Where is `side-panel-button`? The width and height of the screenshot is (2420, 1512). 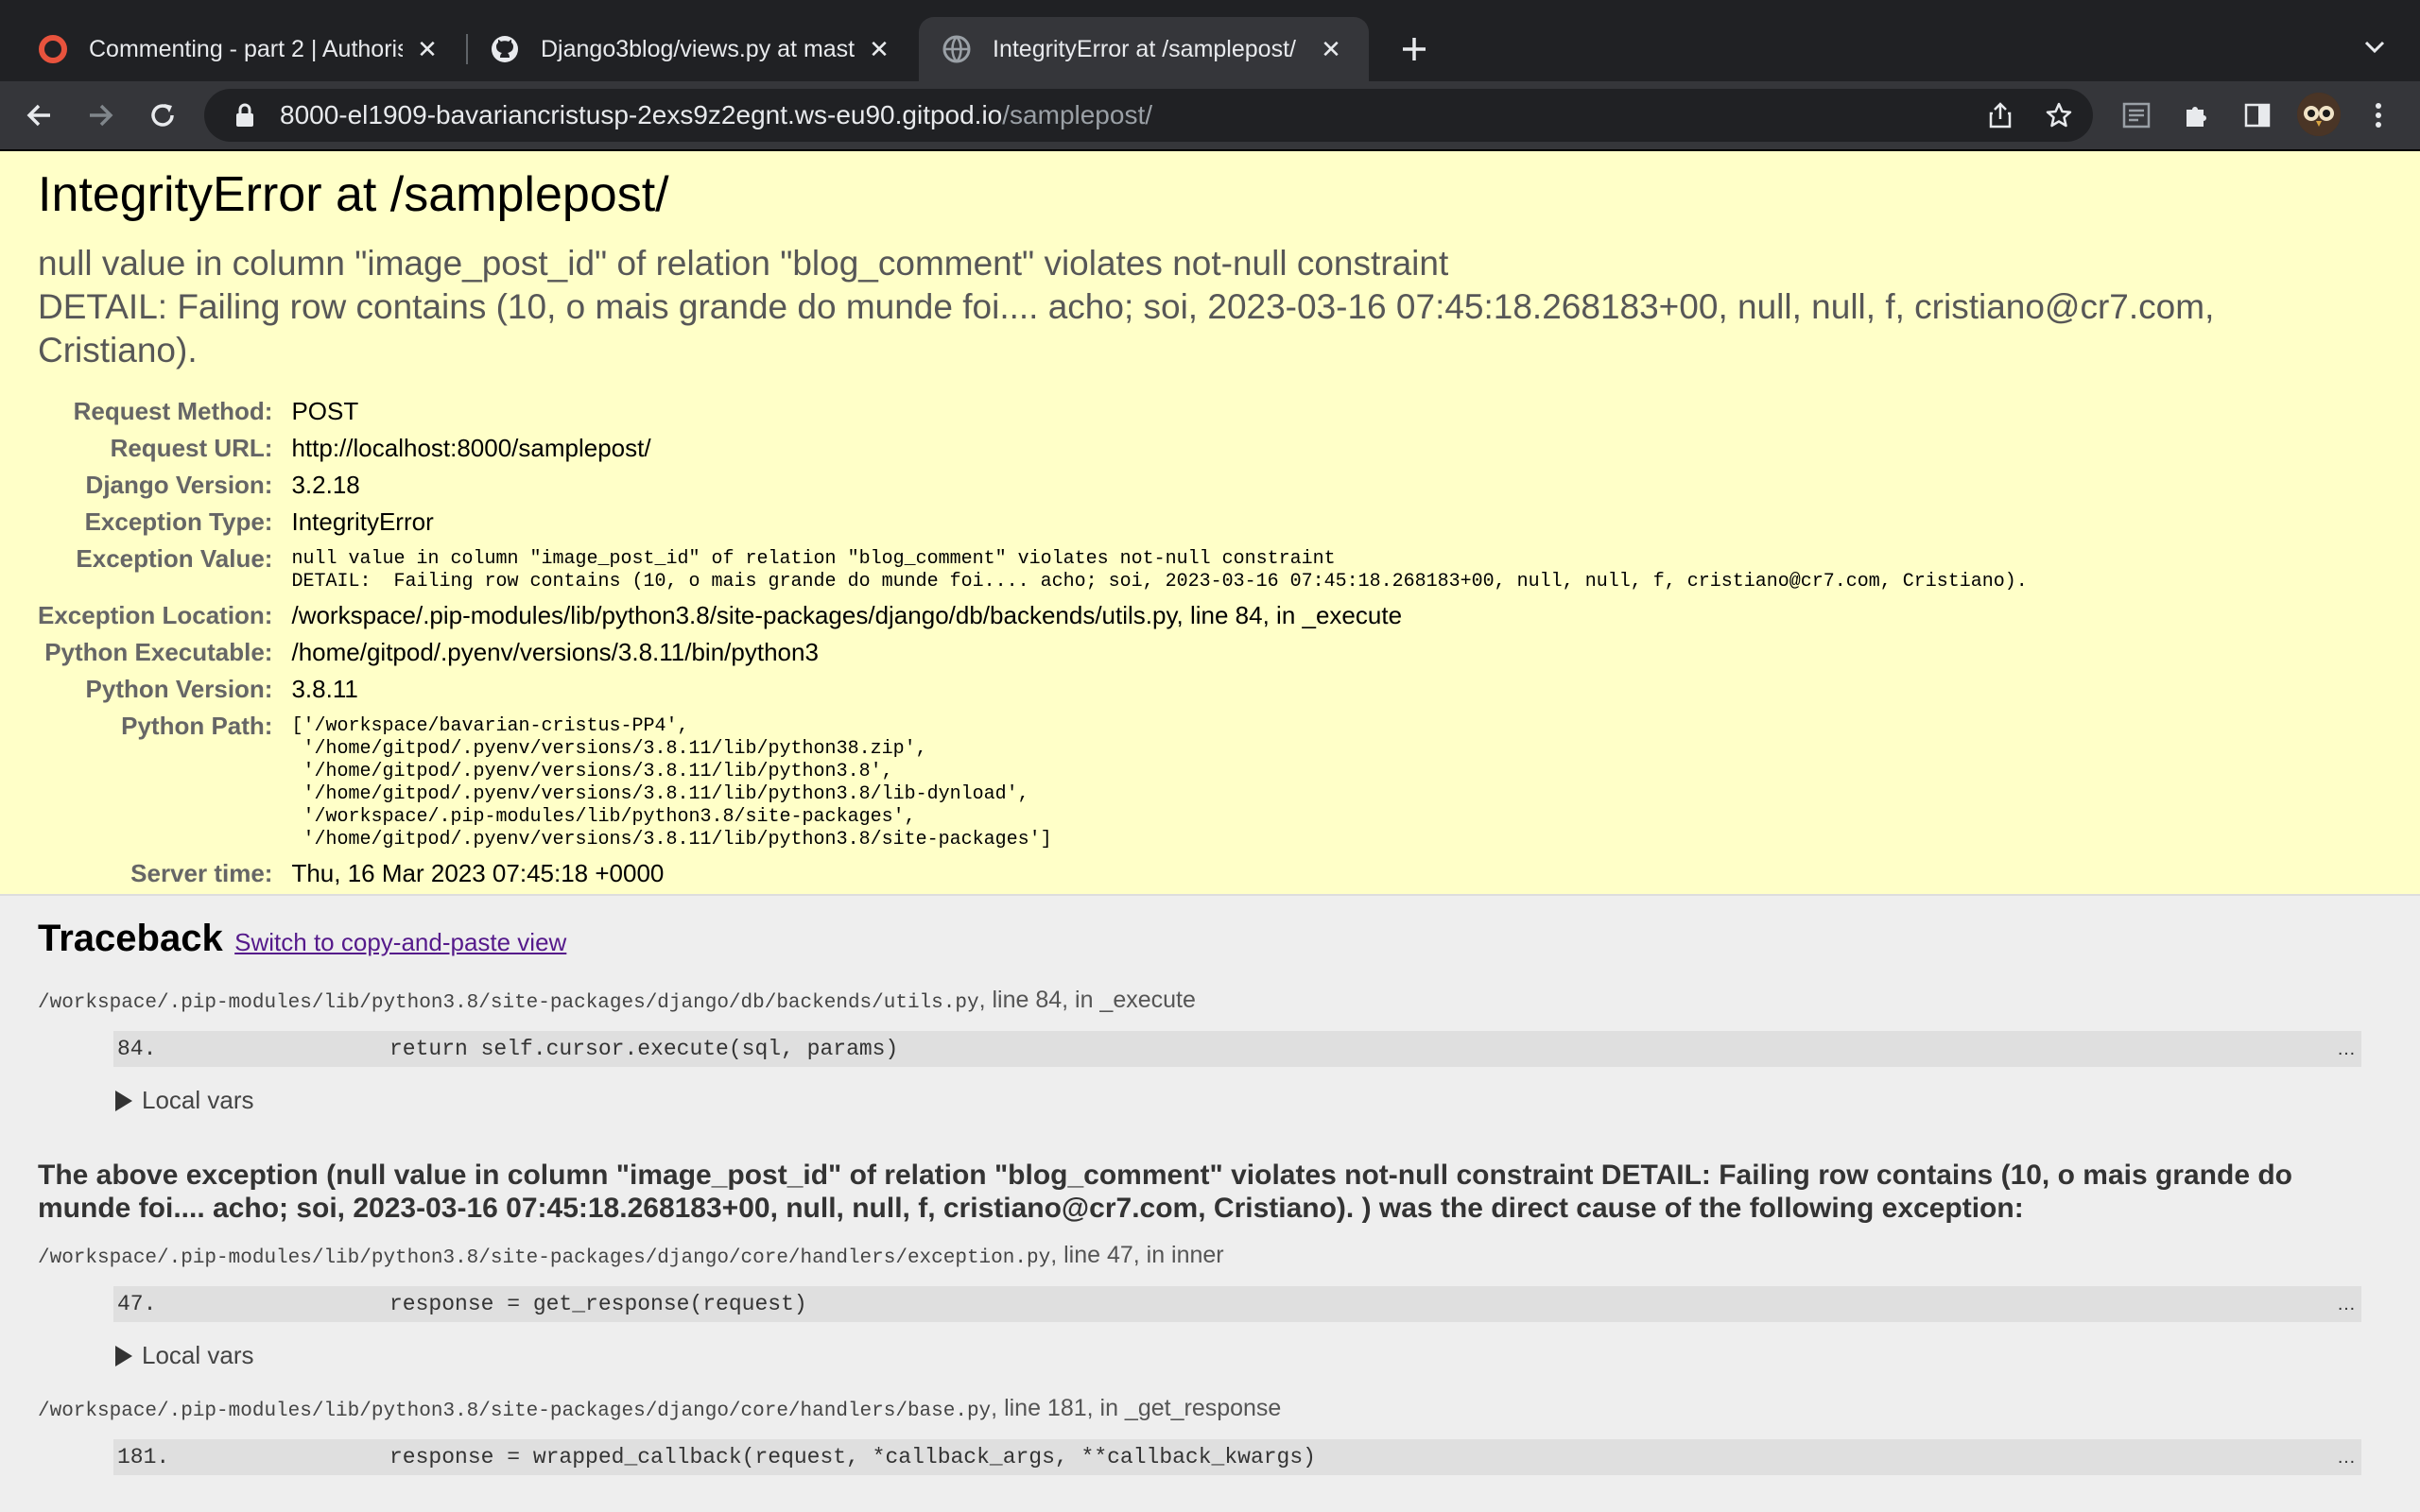 side-panel-button is located at coordinates (2257, 115).